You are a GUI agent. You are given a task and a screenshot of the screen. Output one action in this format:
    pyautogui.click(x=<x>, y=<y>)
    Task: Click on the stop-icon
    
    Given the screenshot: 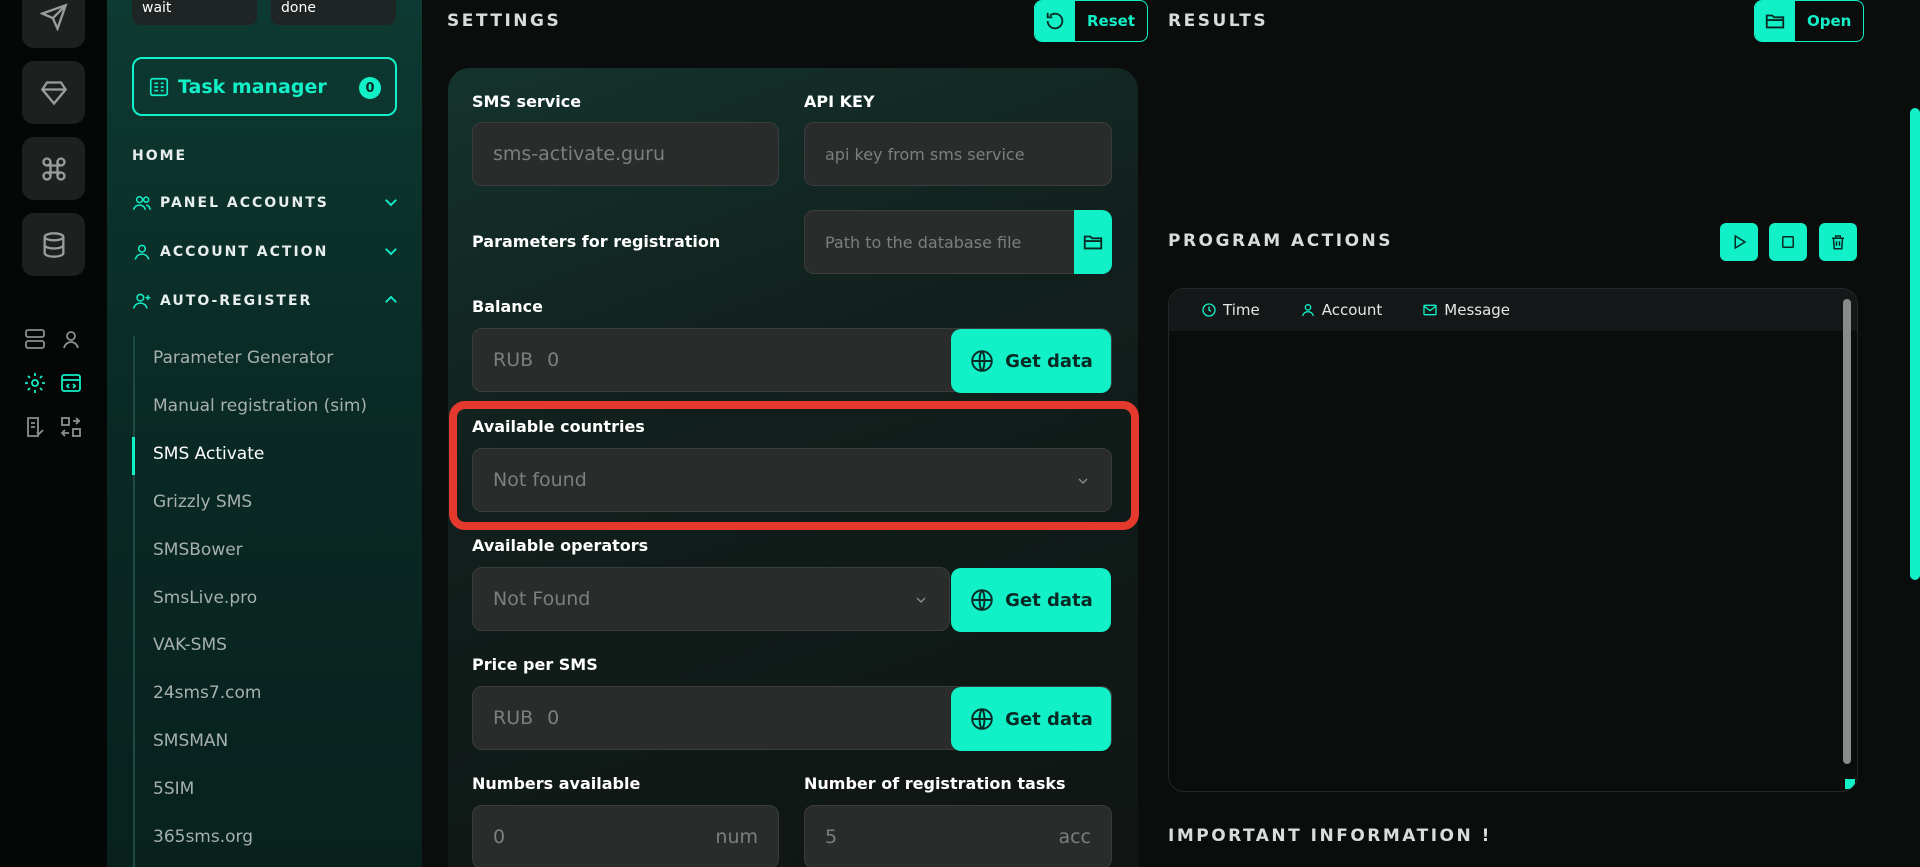 What is the action you would take?
    pyautogui.click(x=1788, y=242)
    